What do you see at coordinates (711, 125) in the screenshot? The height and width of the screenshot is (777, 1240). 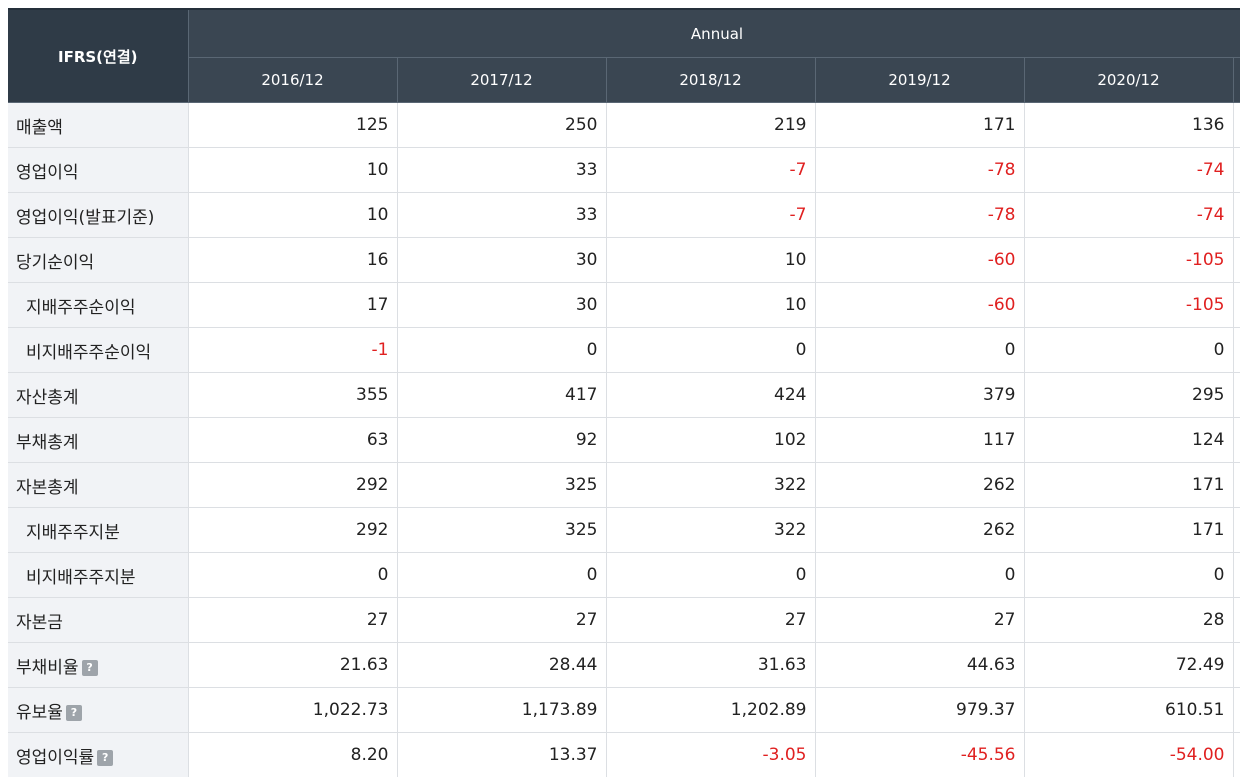 I see `value-cell: 219` at bounding box center [711, 125].